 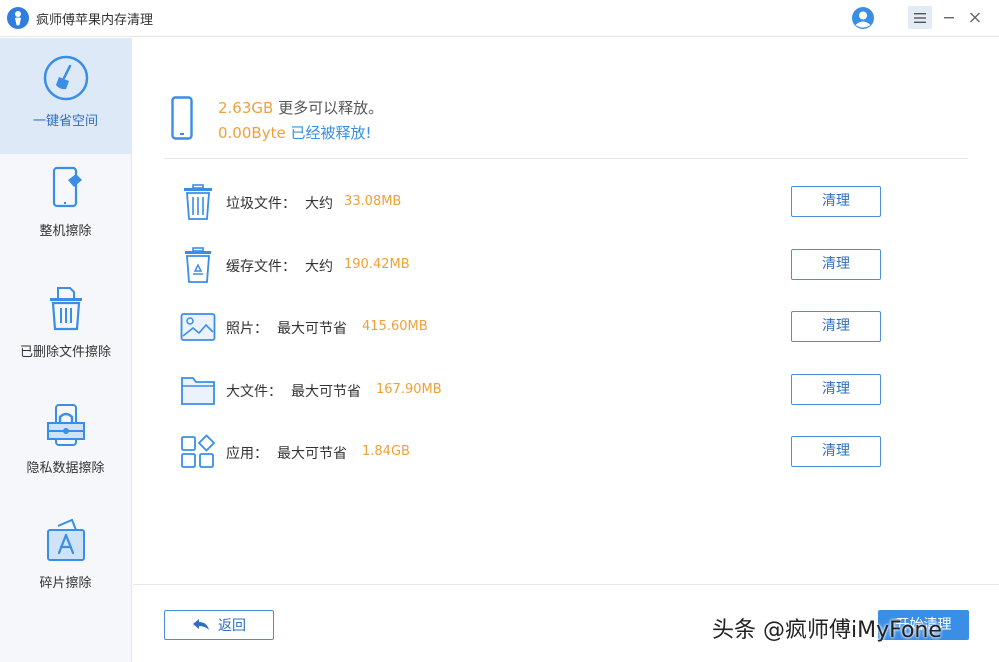 What do you see at coordinates (65, 121) in the screenshot?
I see `sidebar-item-label: 一键省空间` at bounding box center [65, 121].